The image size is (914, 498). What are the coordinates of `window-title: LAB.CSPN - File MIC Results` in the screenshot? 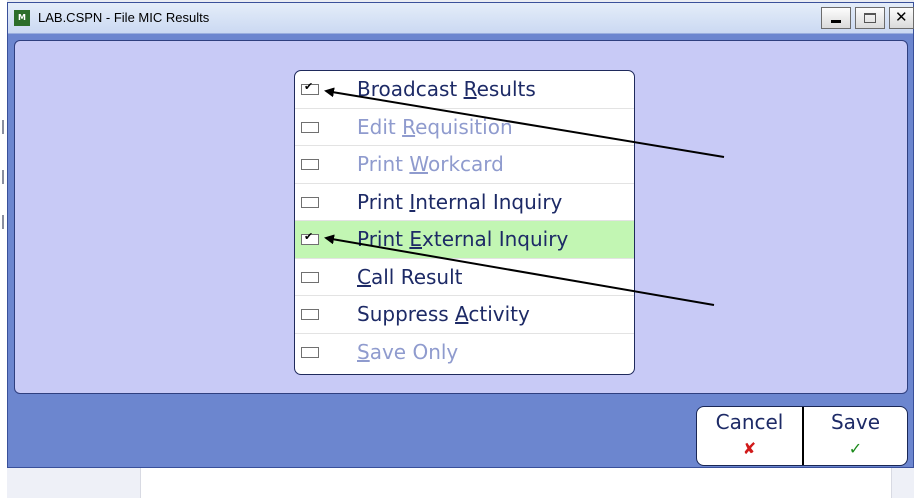 It's located at (124, 17).